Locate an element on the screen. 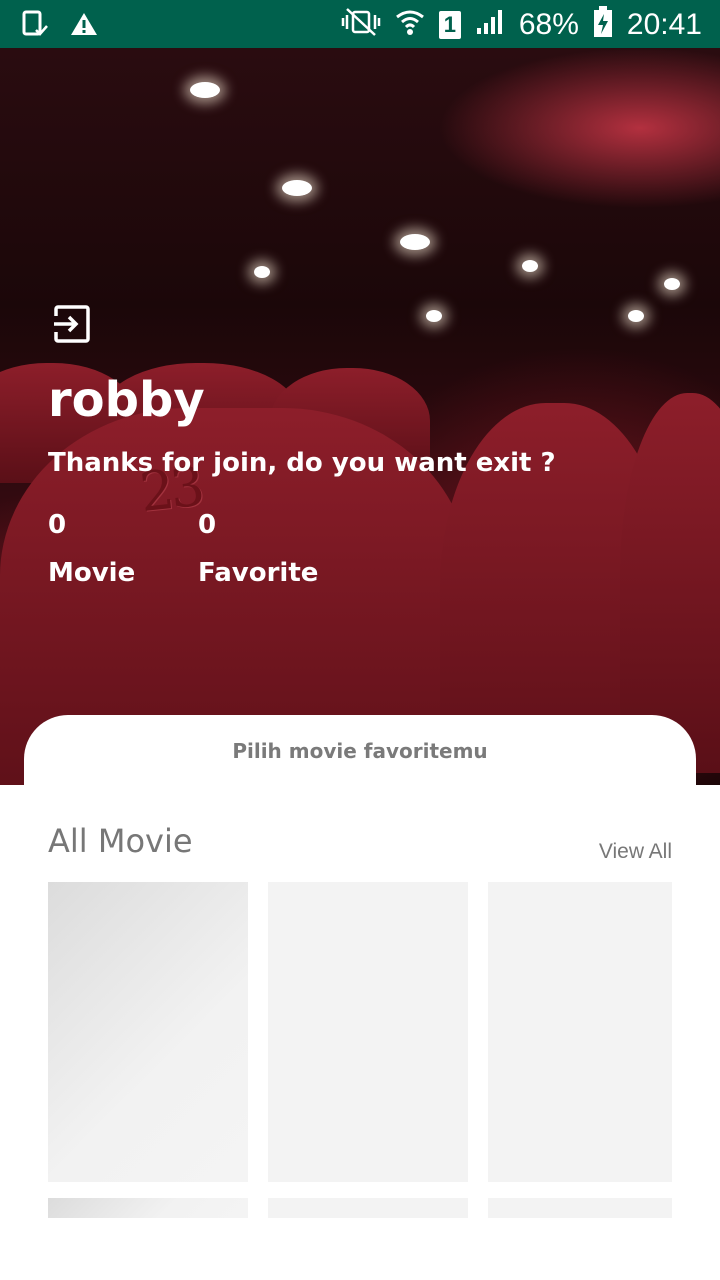 This screenshot has height=1280, width=720. vibrate-icon is located at coordinates (361, 24).